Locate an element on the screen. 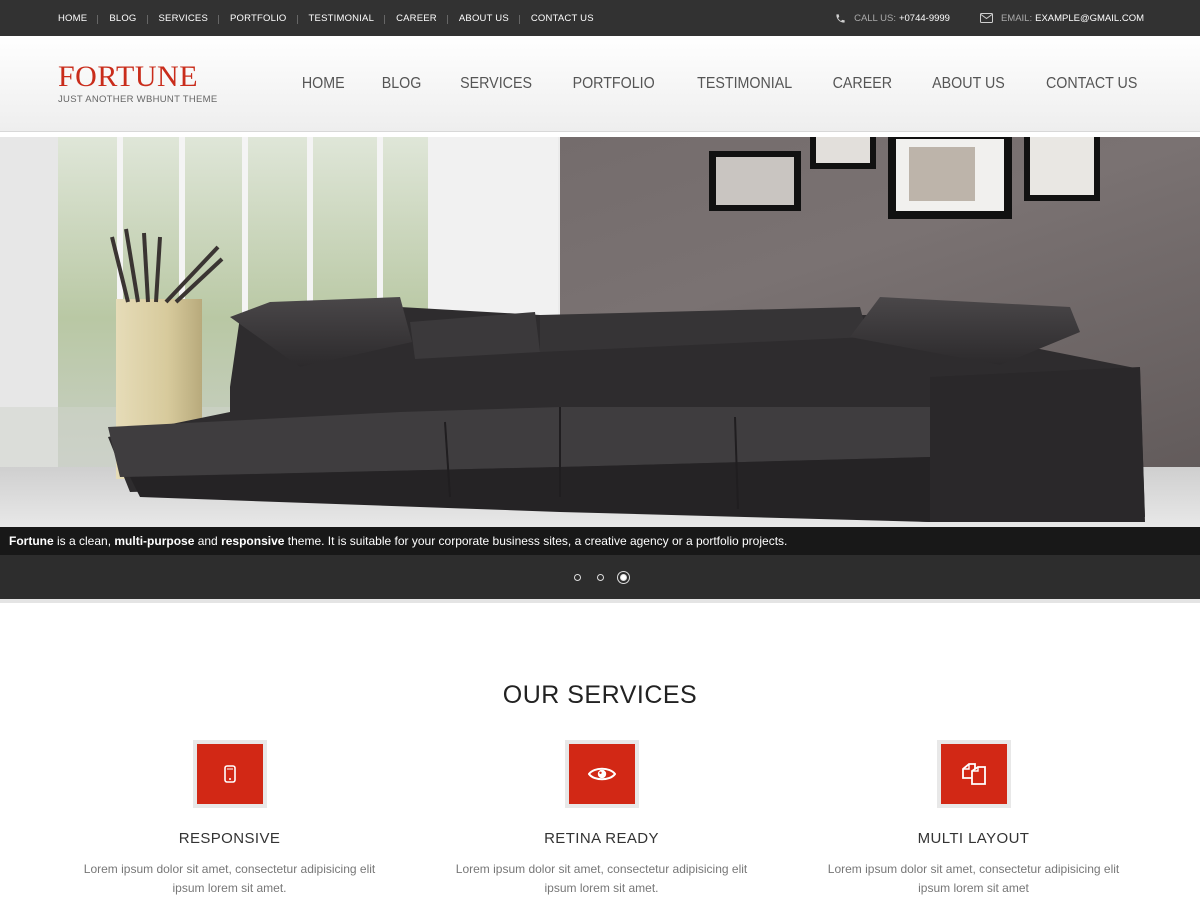 The width and height of the screenshot is (1200, 900). logo-tagline: JUST ANOTHER WBHUNT THEME is located at coordinates (138, 99).